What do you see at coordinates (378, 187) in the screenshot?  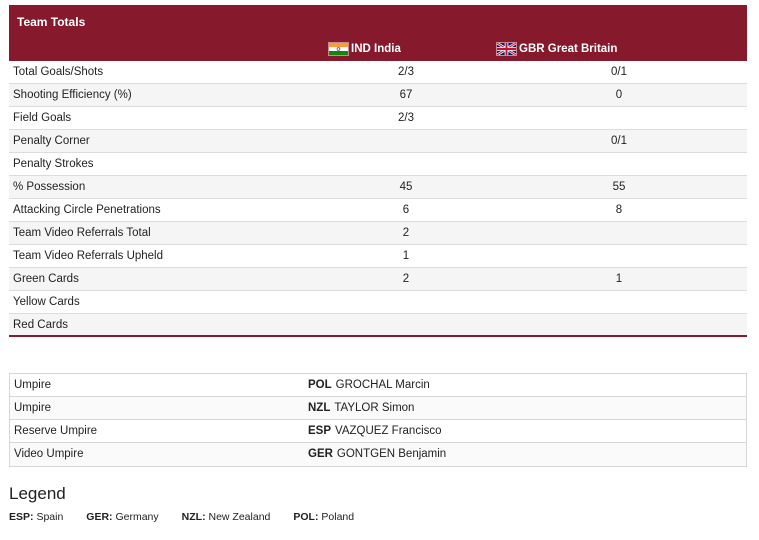 I see `stat-row: % Possession 45 55` at bounding box center [378, 187].